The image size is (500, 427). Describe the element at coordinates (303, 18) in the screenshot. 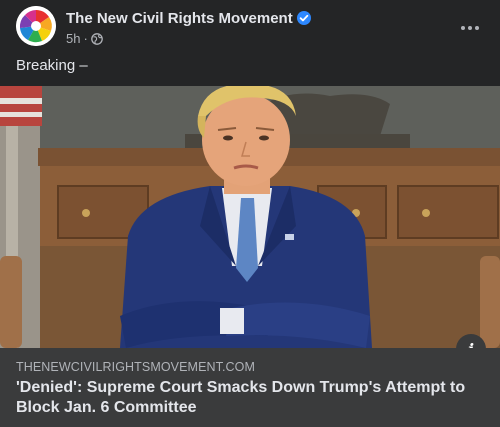

I see `verified-badge-icon` at that location.